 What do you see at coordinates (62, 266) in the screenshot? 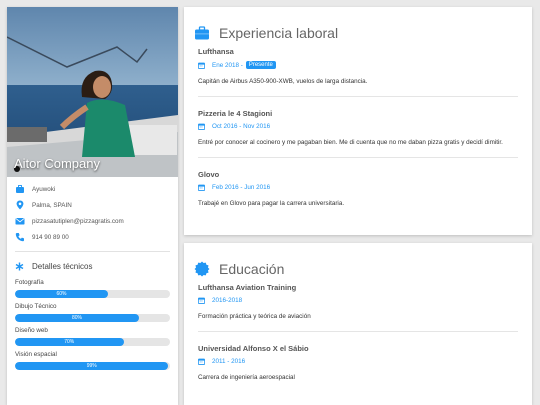
I see `skills-title: Detalles técnicos` at bounding box center [62, 266].